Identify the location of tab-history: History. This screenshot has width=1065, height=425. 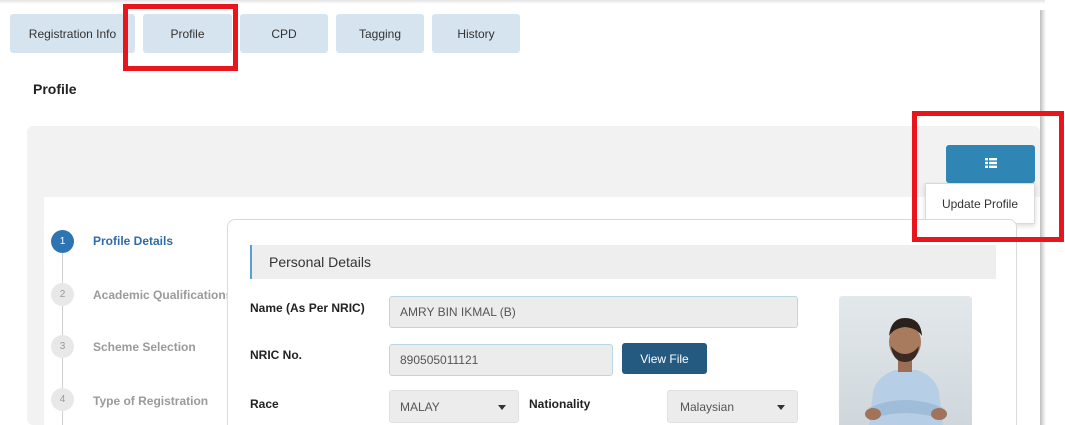
(476, 33).